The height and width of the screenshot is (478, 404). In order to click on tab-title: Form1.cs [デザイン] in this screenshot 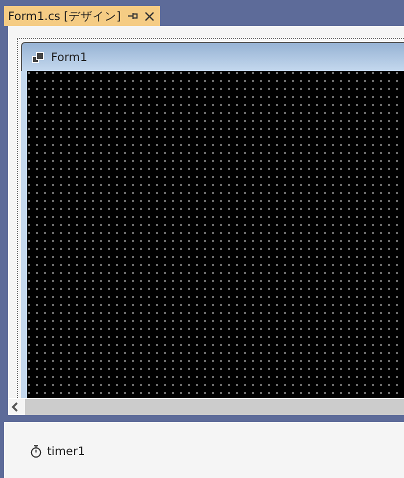, I will do `click(64, 16)`.